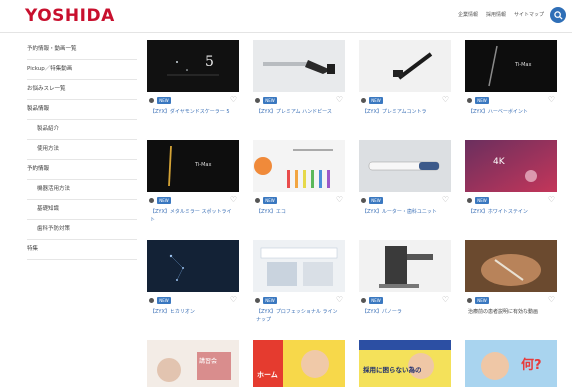  I want to click on sidebar-section-products: 製品情報, so click(82, 110).